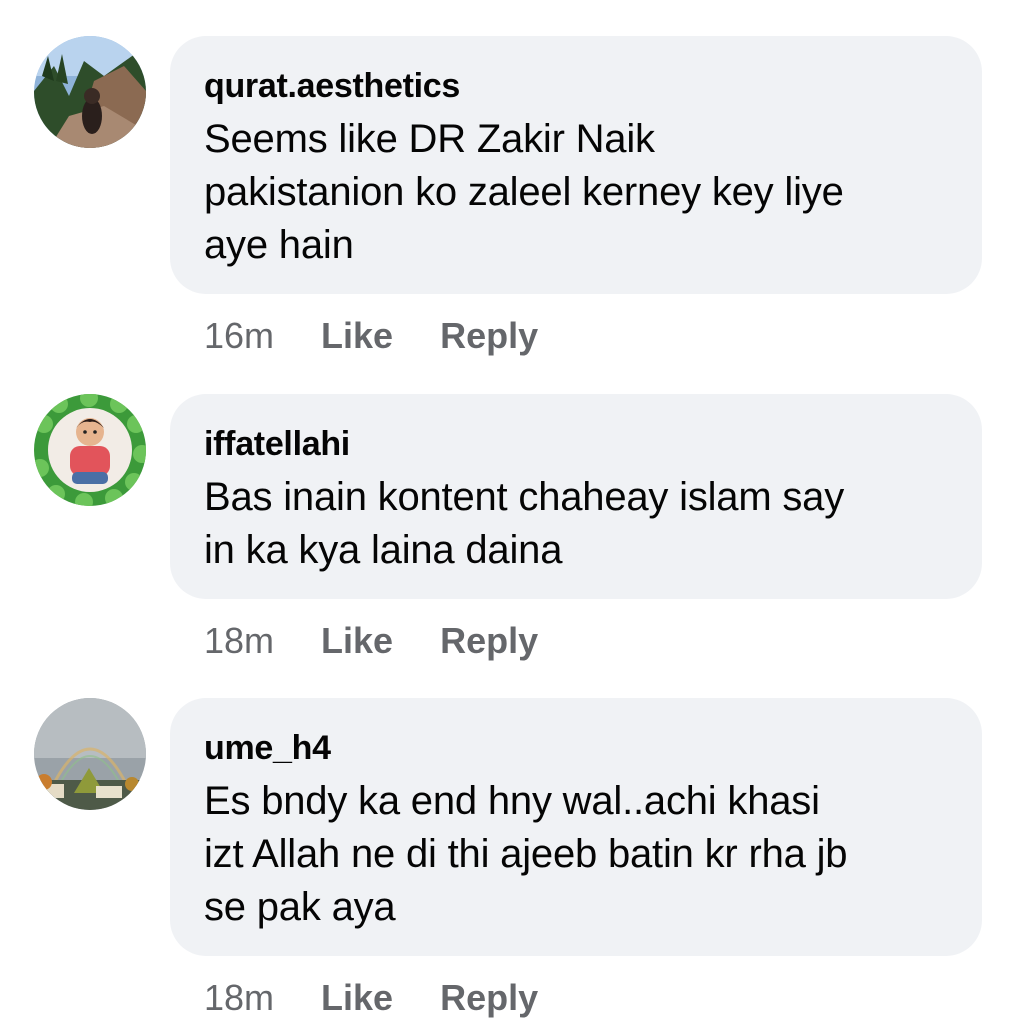 The image size is (1016, 1024). What do you see at coordinates (239, 336) in the screenshot?
I see `comment-timestamp: 16m` at bounding box center [239, 336].